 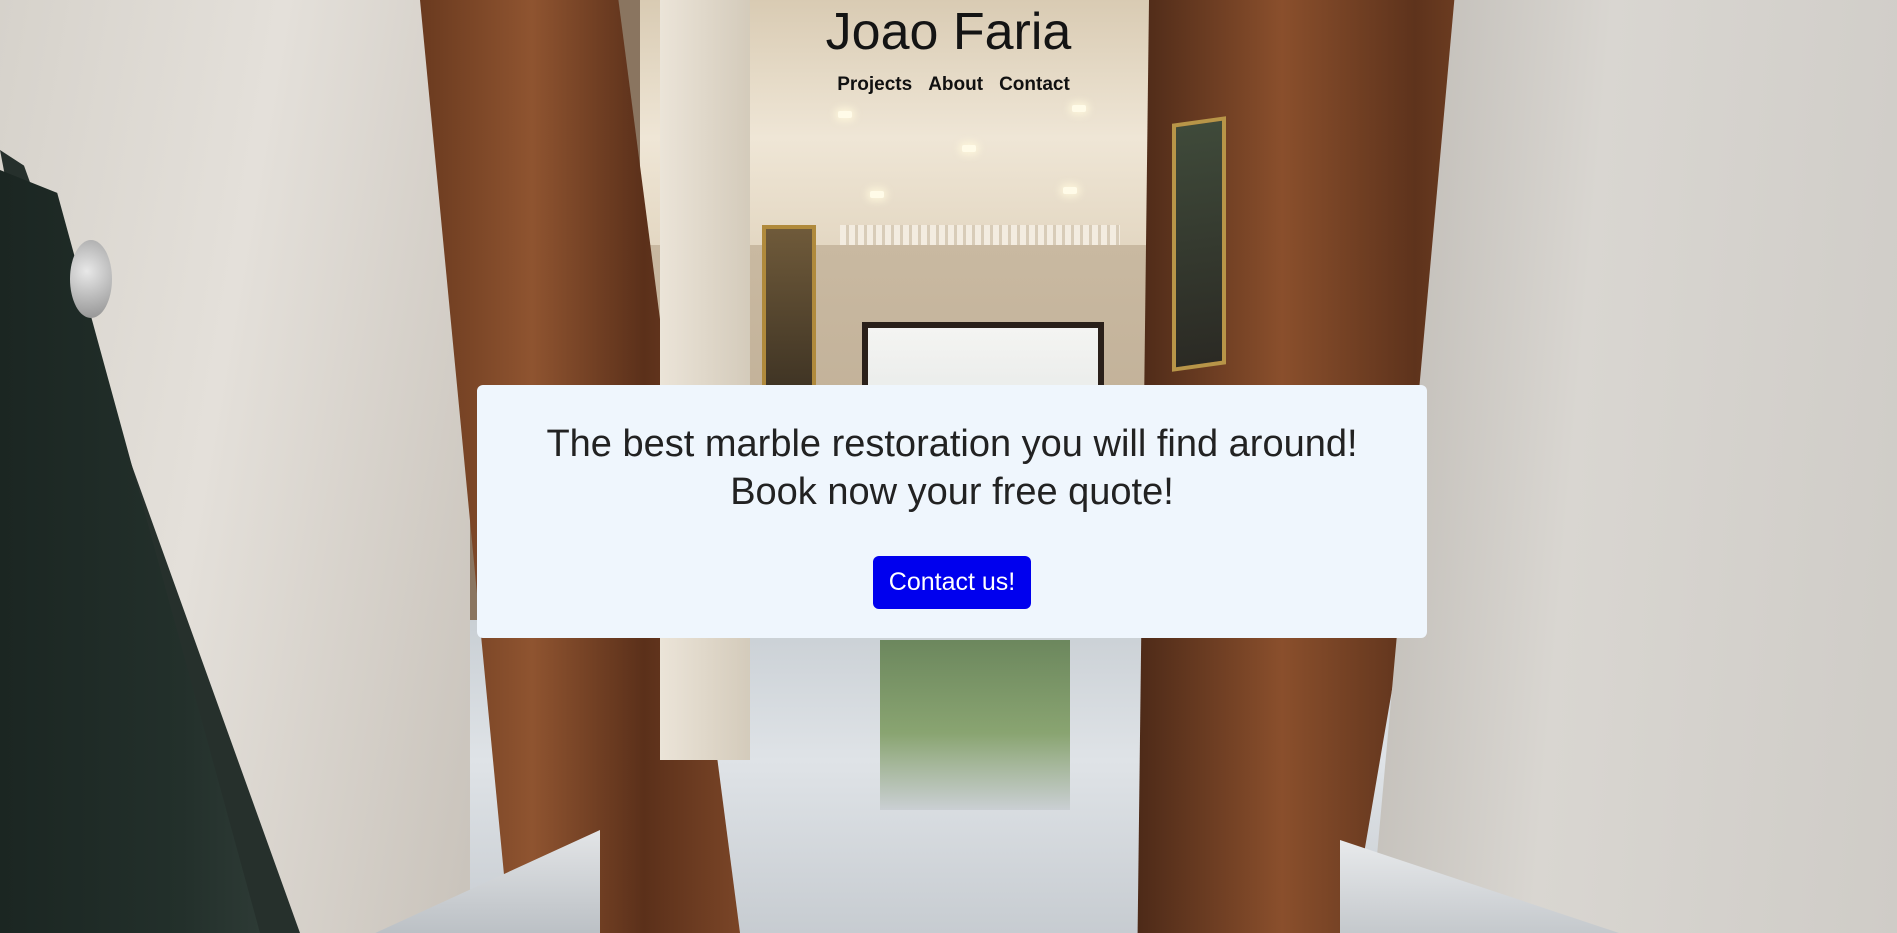 What do you see at coordinates (952, 492) in the screenshot?
I see `hero-line-2: Book now your free quote!` at bounding box center [952, 492].